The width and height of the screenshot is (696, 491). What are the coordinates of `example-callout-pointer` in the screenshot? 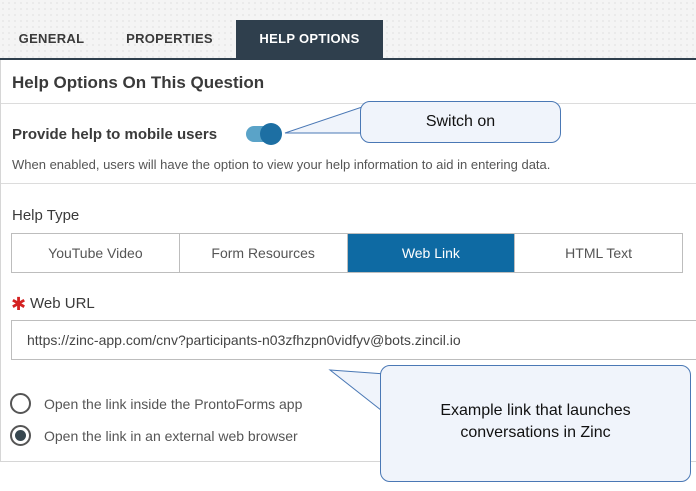 It's located at (357, 392).